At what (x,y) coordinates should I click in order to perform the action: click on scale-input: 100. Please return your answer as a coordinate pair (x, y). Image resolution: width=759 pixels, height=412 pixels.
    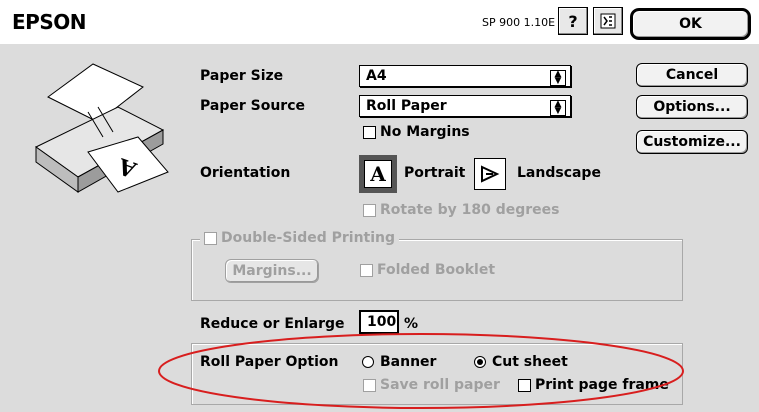
    Looking at the image, I should click on (379, 322).